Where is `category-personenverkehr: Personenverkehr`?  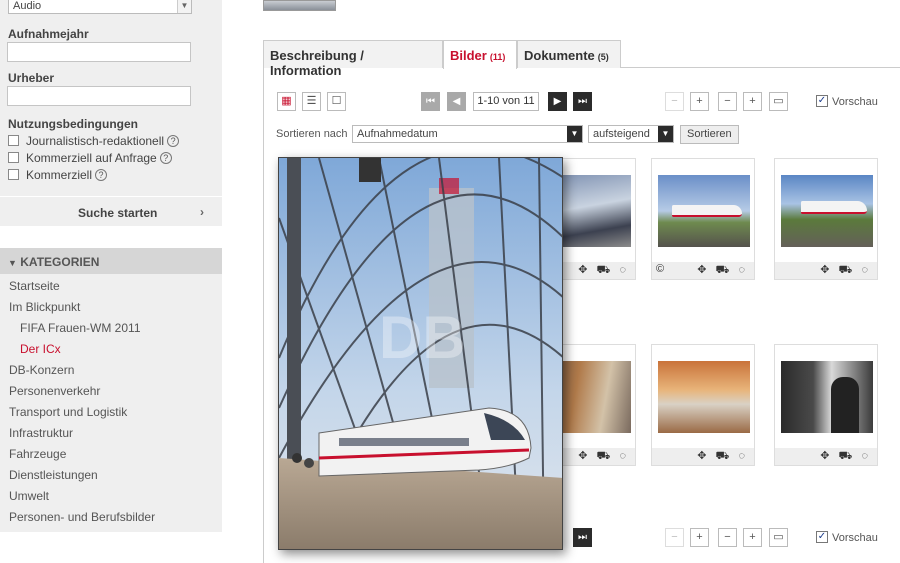
category-personenverkehr: Personenverkehr is located at coordinates (54, 391).